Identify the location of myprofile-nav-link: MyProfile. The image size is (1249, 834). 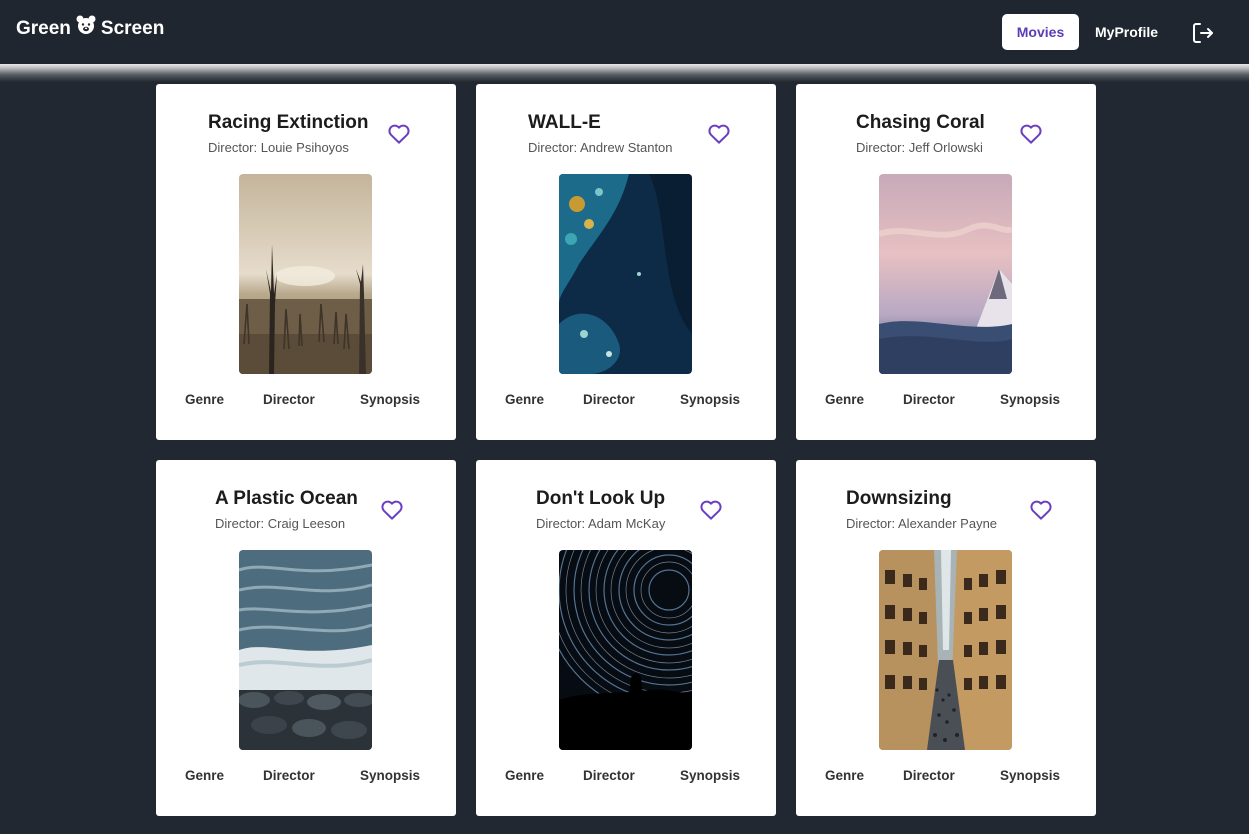
(1126, 32).